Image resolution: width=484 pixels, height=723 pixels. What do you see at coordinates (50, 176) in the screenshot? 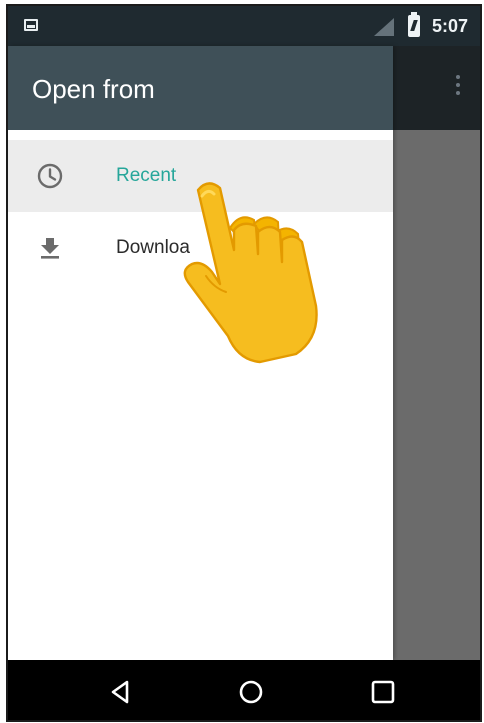
I see `clock-icon` at bounding box center [50, 176].